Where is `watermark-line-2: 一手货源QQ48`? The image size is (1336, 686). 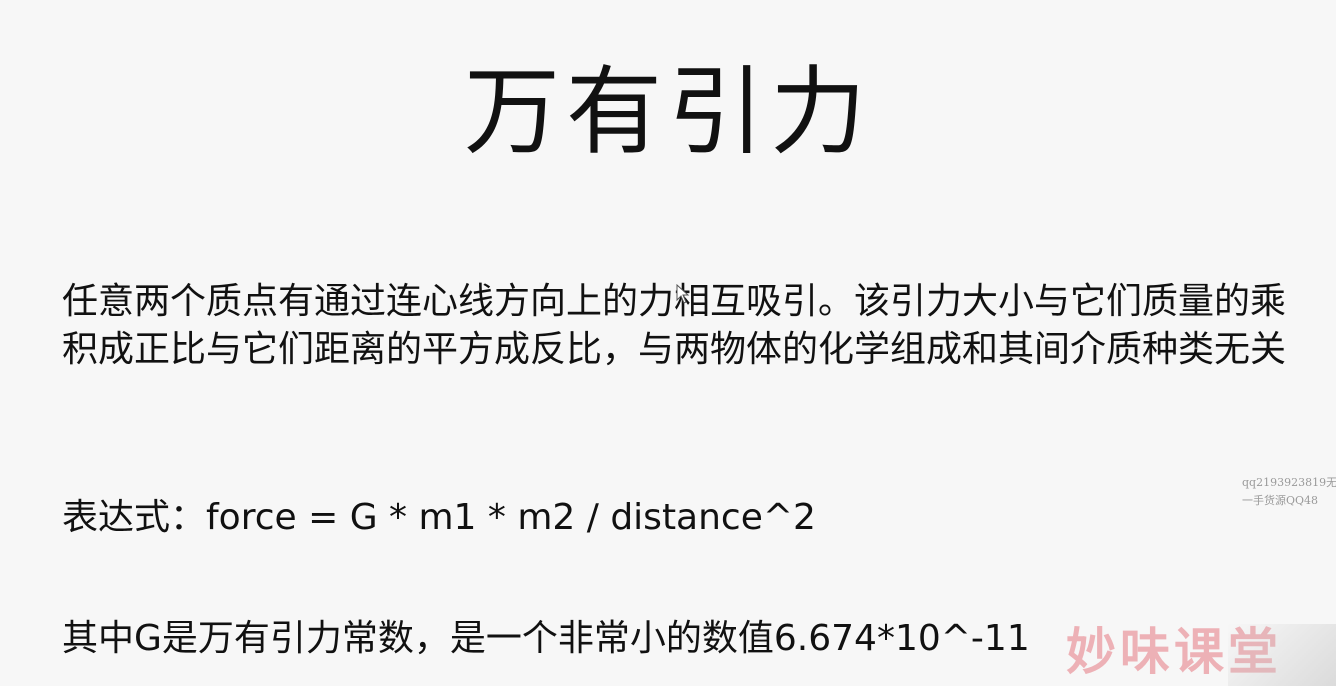 watermark-line-2: 一手货源QQ48 is located at coordinates (1280, 500).